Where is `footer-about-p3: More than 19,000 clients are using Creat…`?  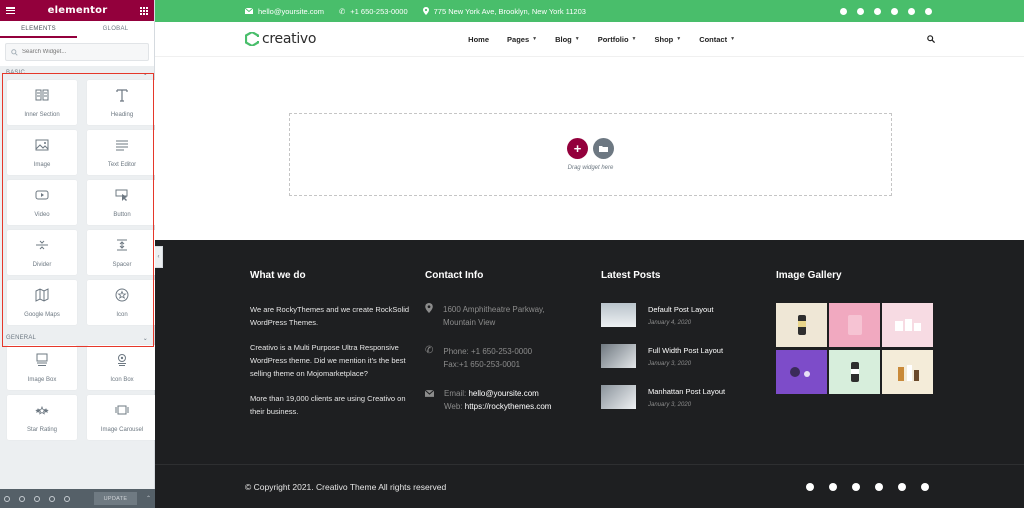
footer-about-p3: More than 19,000 clients are using Creat… is located at coordinates (328, 405).